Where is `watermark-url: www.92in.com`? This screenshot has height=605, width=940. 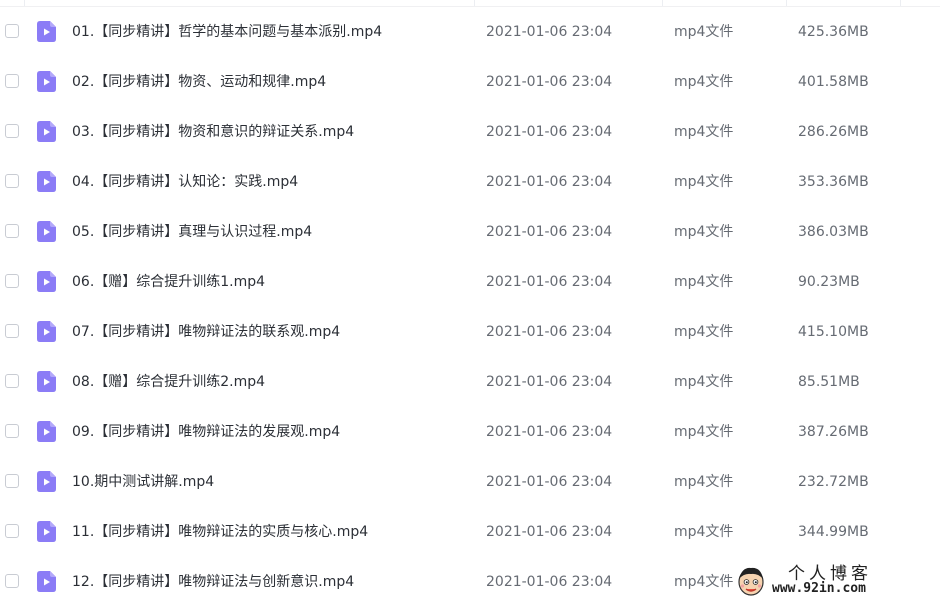
watermark-url: www.92in.com is located at coordinates (819, 588).